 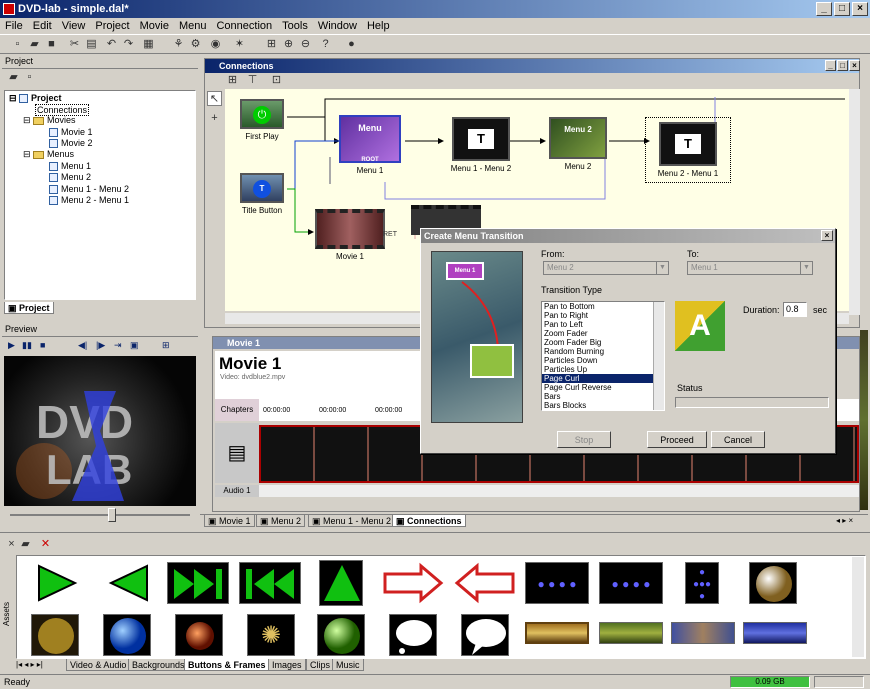 I want to click on folder-icon: ▰, so click(x=13, y=77).